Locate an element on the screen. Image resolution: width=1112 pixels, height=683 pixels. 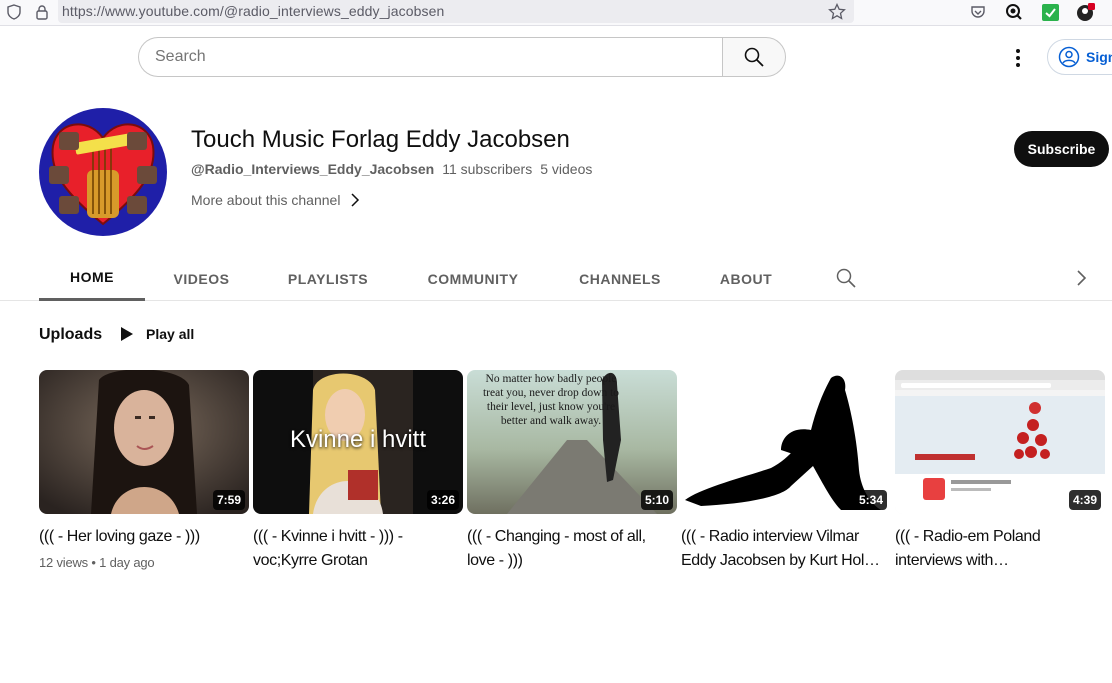
channel-avatar is located at coordinates (103, 172).